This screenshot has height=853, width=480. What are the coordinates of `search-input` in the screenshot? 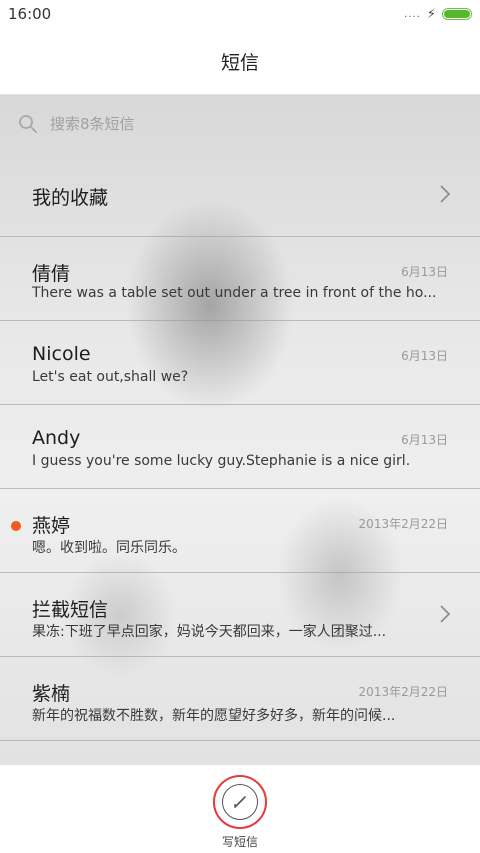 It's located at (240, 124).